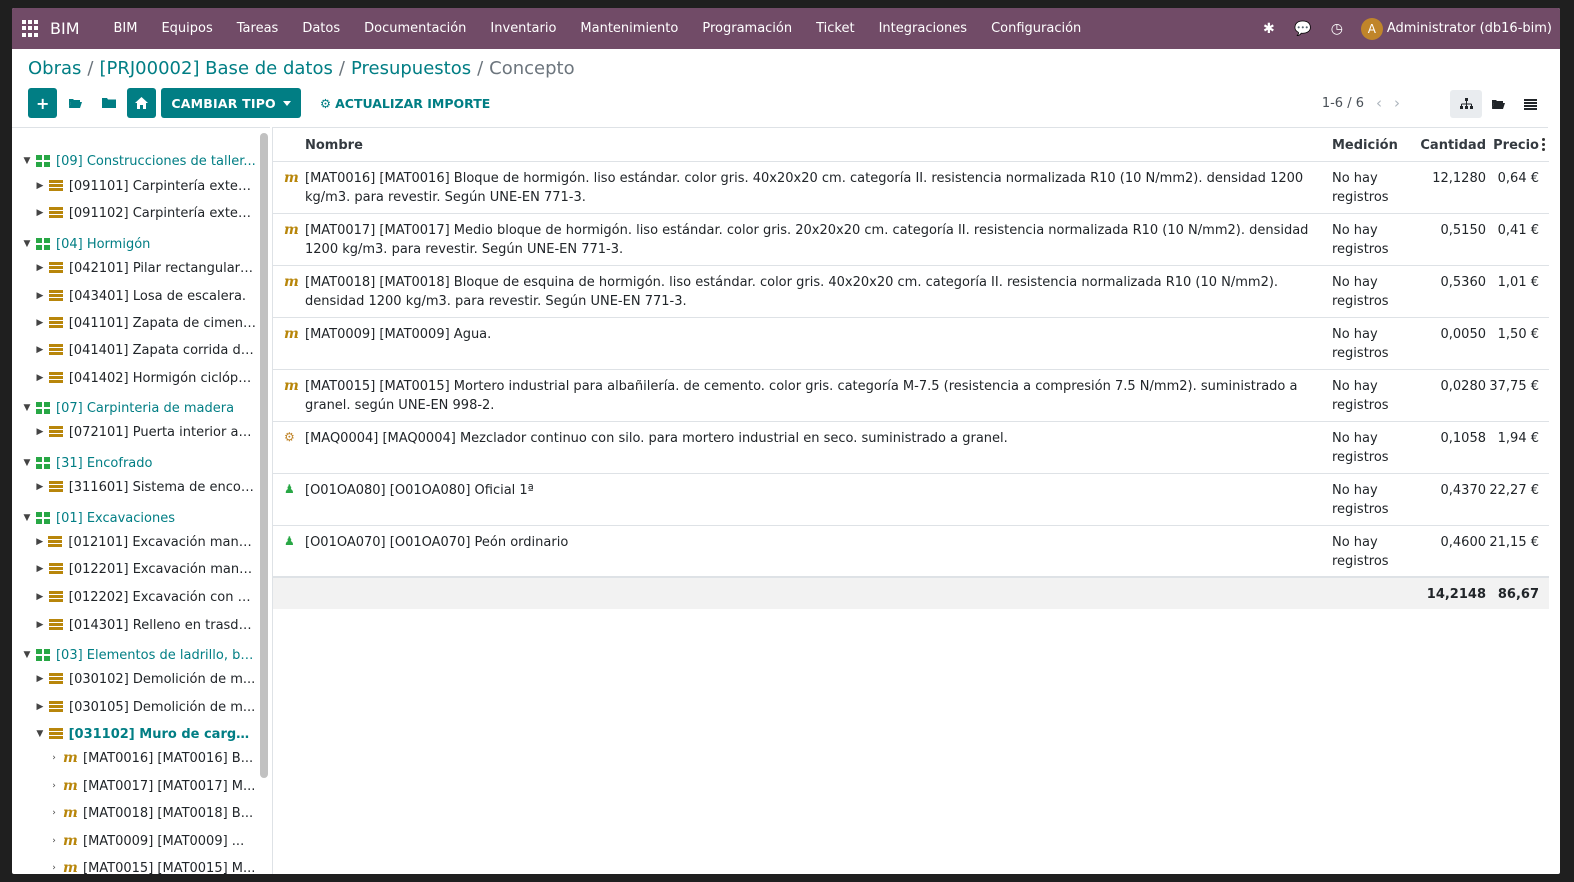  I want to click on menu-item-tareas: Tareas, so click(258, 28).